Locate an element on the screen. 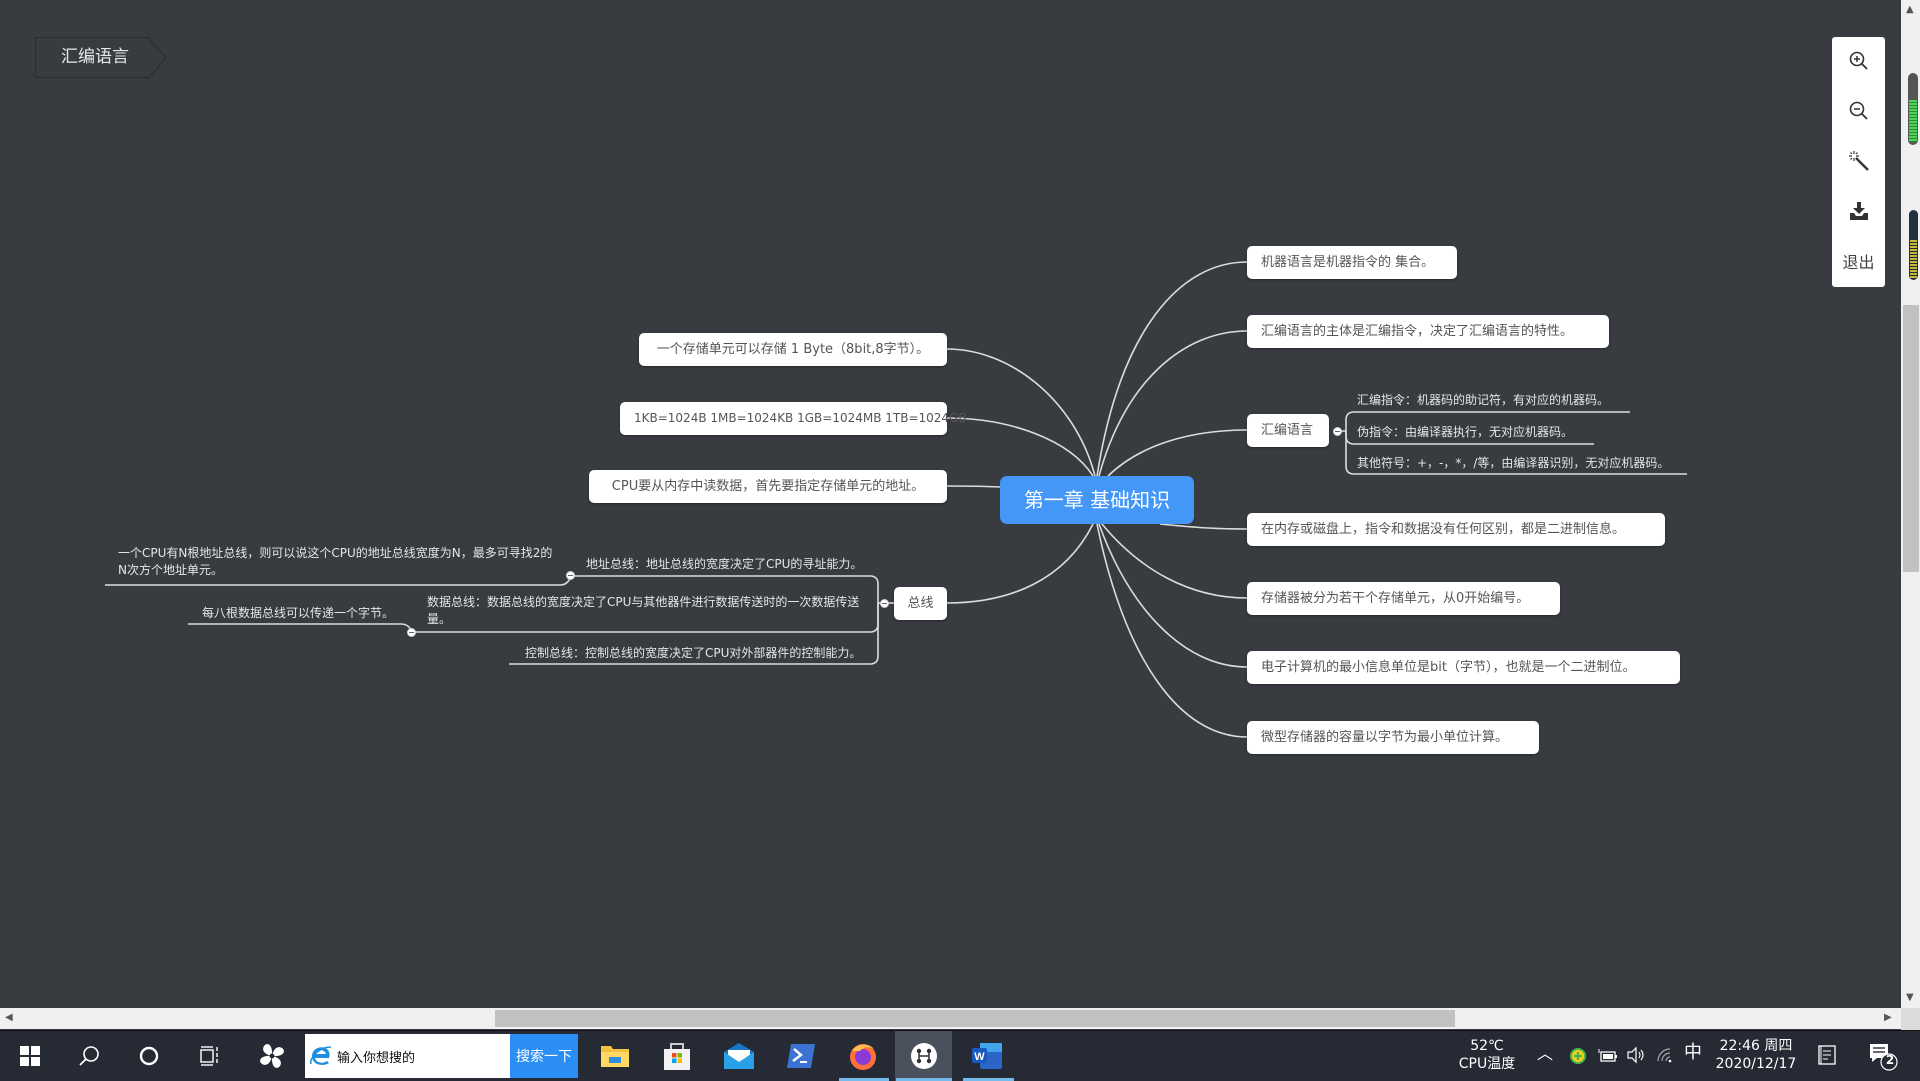 The height and width of the screenshot is (1081, 1920). topic-label: 在内存或磁盘上，指令和数据没有任何区别，都是二进制信息。 is located at coordinates (1443, 529).